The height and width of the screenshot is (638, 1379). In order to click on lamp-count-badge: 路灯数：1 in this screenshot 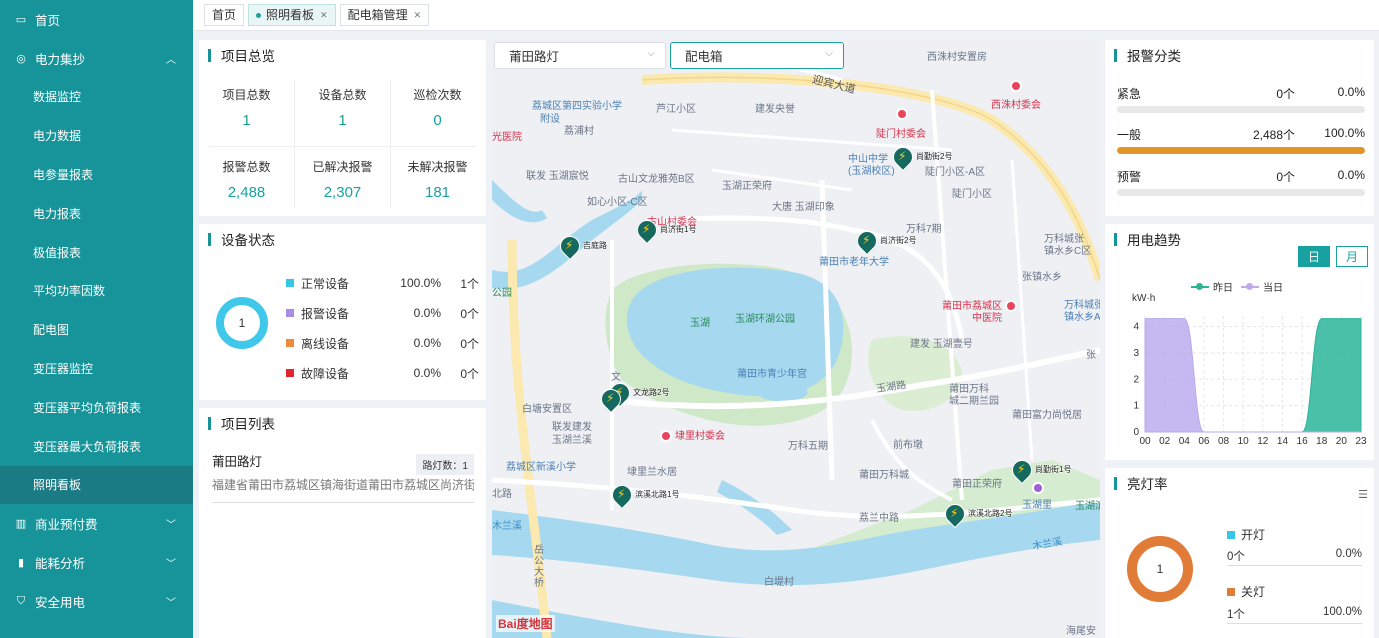, I will do `click(445, 464)`.